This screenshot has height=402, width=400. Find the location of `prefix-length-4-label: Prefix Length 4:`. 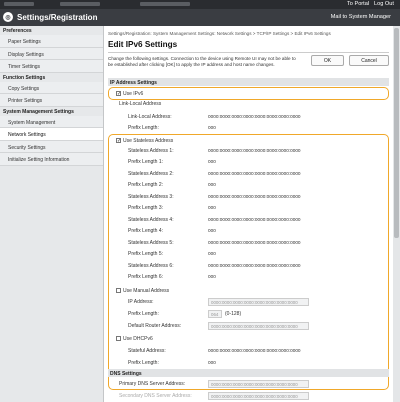

prefix-length-4-label: Prefix Length 4: is located at coordinates (146, 231).